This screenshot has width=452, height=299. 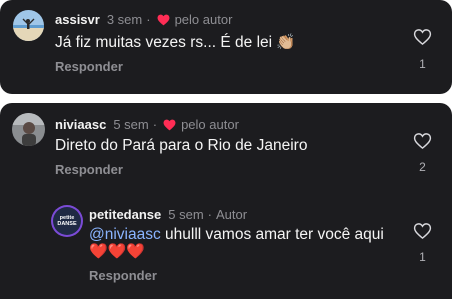 What do you see at coordinates (175, 42) in the screenshot?
I see `comment-text: Já fiz muitas vezes rs... É de lei 👏🏼` at bounding box center [175, 42].